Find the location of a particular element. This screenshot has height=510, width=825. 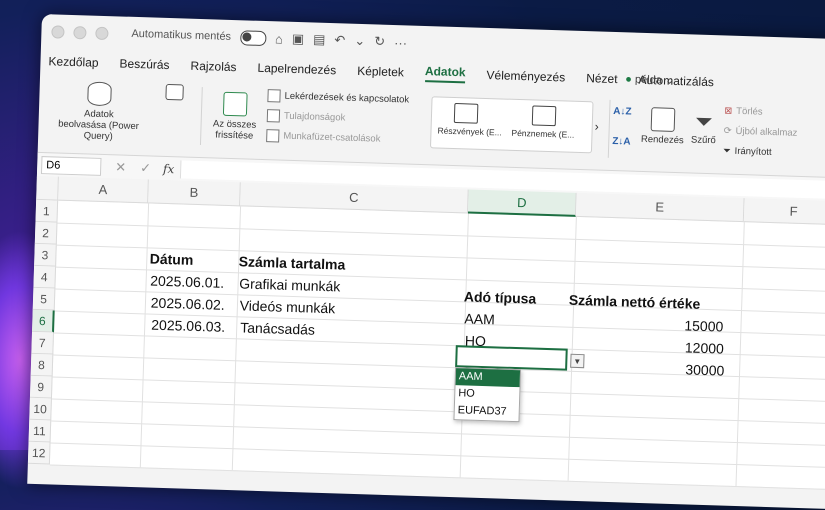

save-as-icon: ▤ is located at coordinates (319, 40).